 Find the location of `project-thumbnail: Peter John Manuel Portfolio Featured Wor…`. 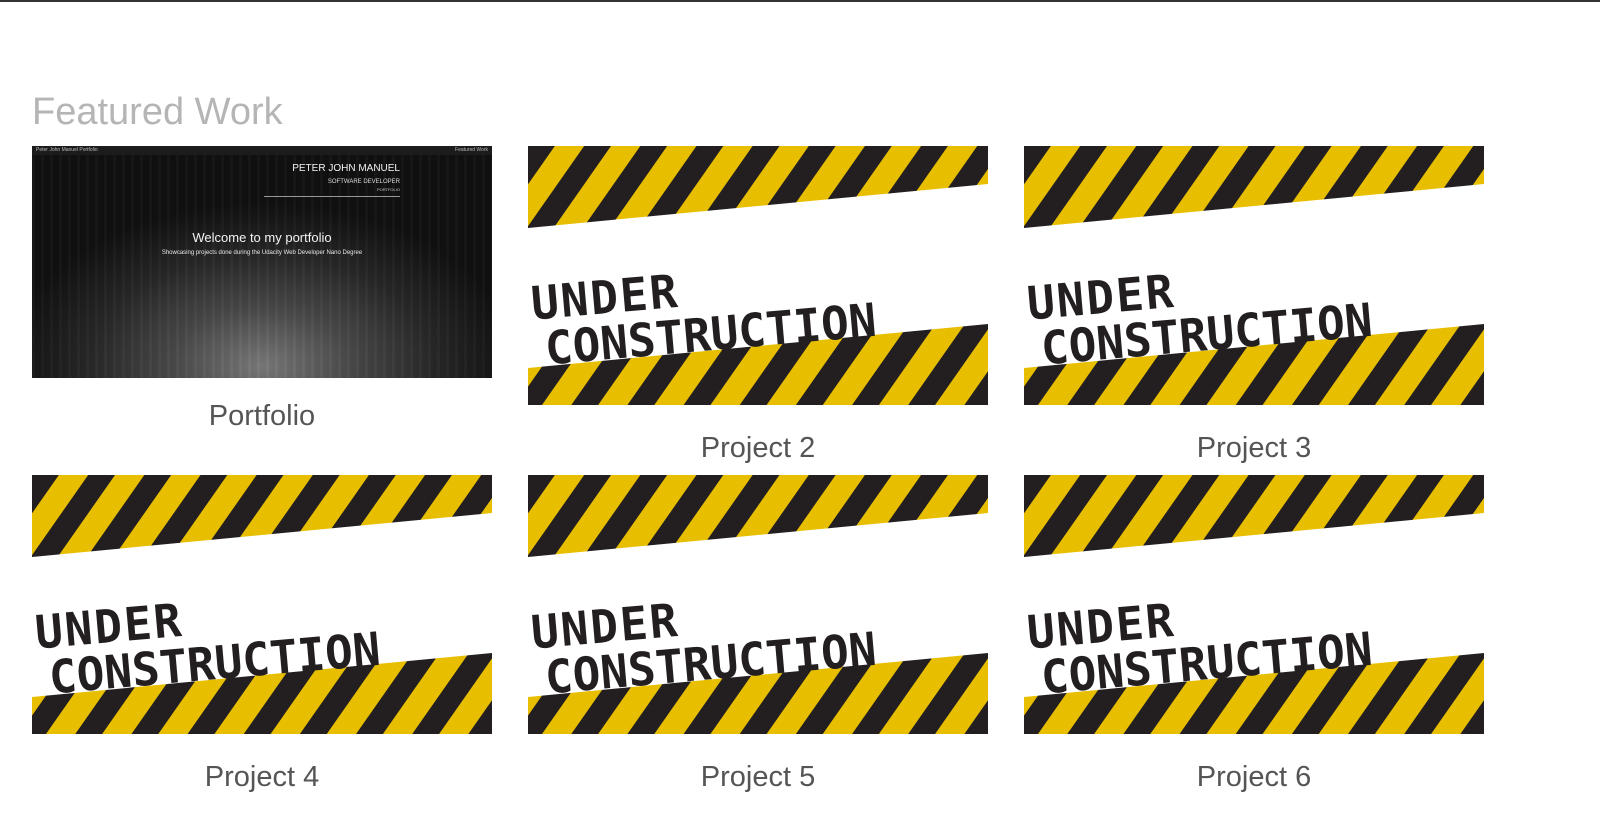

project-thumbnail: Peter John Manuel Portfolio Featured Wor… is located at coordinates (262, 262).